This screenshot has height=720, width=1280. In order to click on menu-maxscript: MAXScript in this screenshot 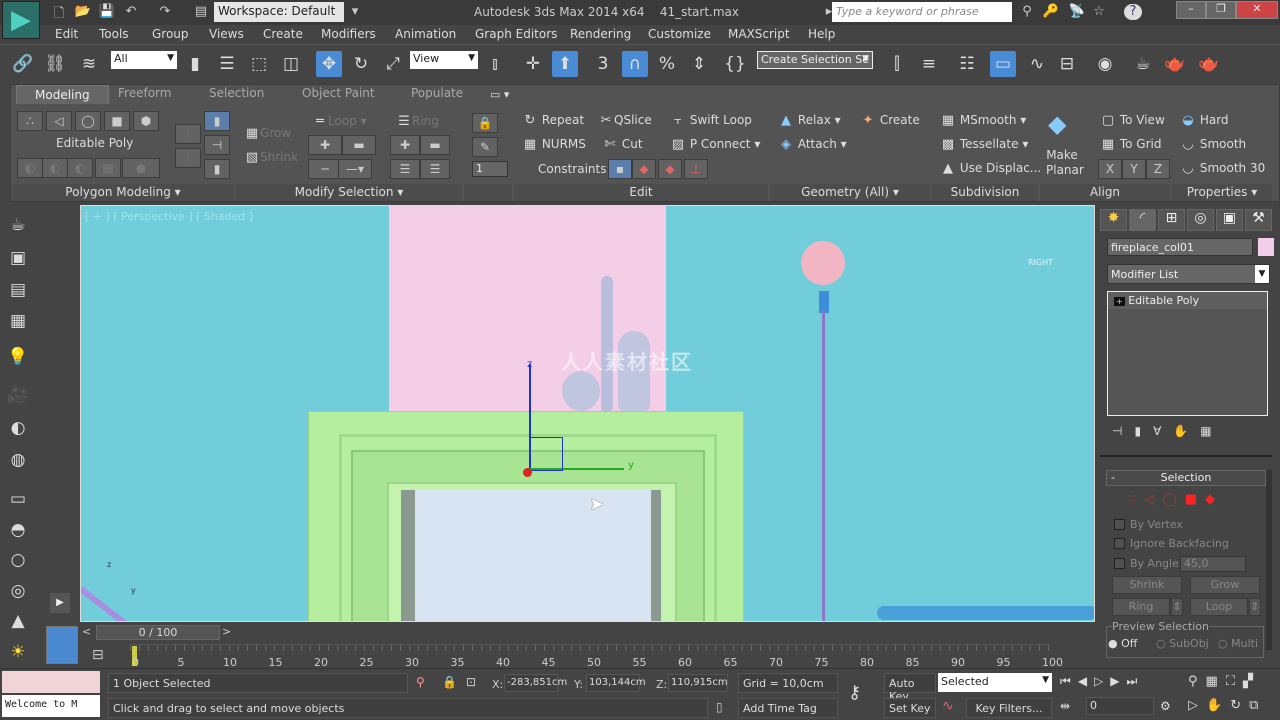, I will do `click(759, 34)`.